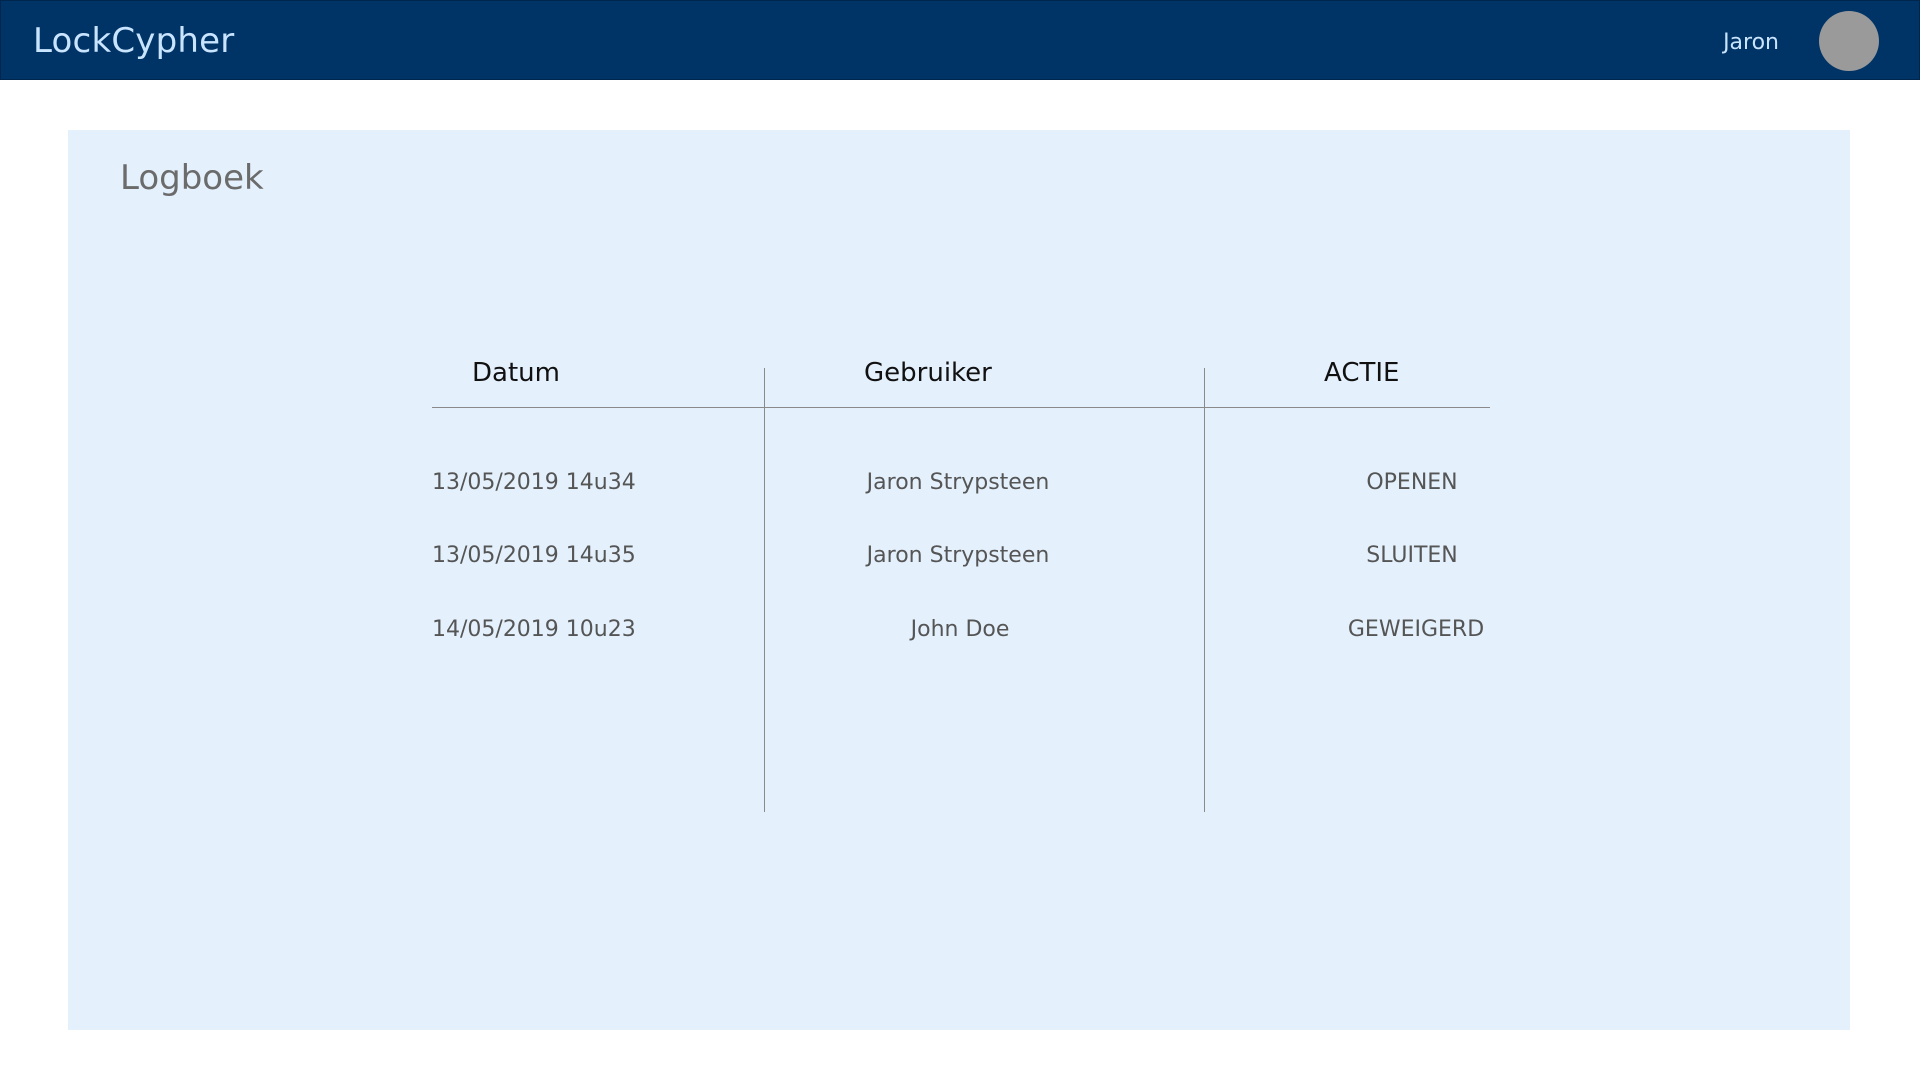  I want to click on top-bar: LockCypher Jaron, so click(960, 40).